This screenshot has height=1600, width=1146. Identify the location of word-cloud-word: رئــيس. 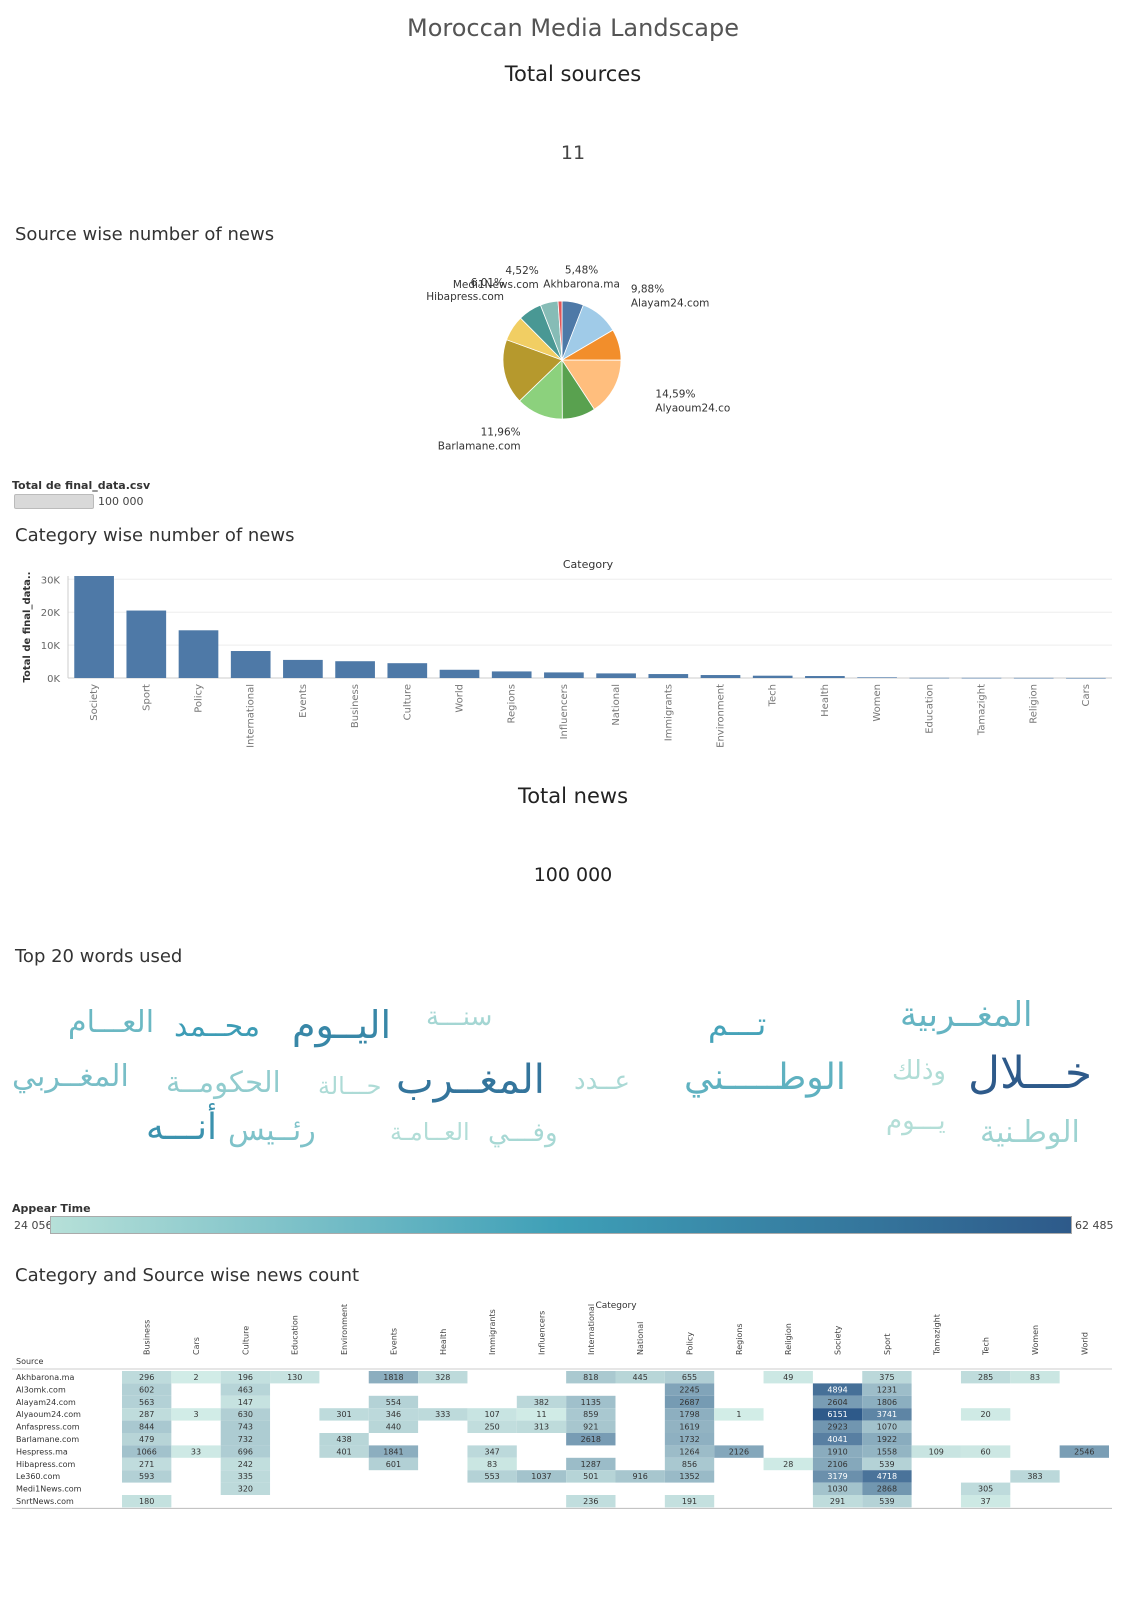
(272, 1131).